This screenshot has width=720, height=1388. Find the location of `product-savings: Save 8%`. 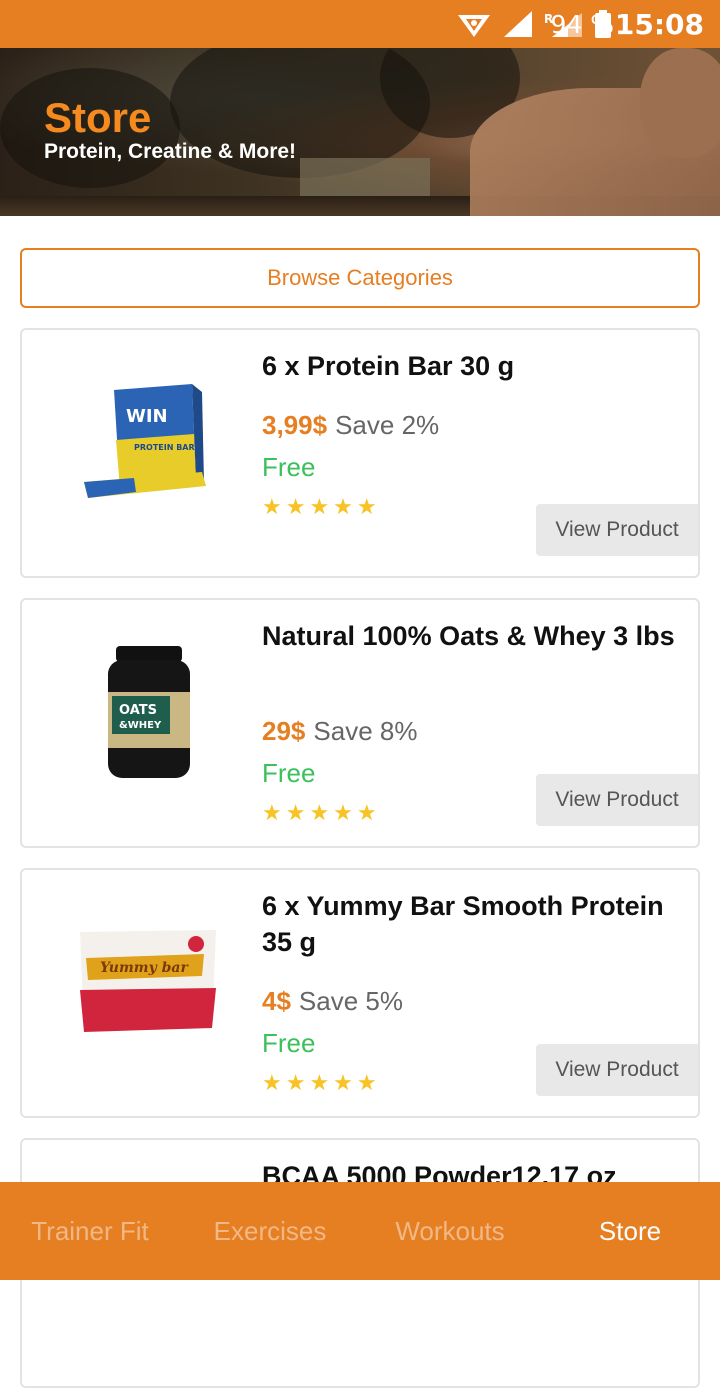

product-savings: Save 8% is located at coordinates (365, 731).